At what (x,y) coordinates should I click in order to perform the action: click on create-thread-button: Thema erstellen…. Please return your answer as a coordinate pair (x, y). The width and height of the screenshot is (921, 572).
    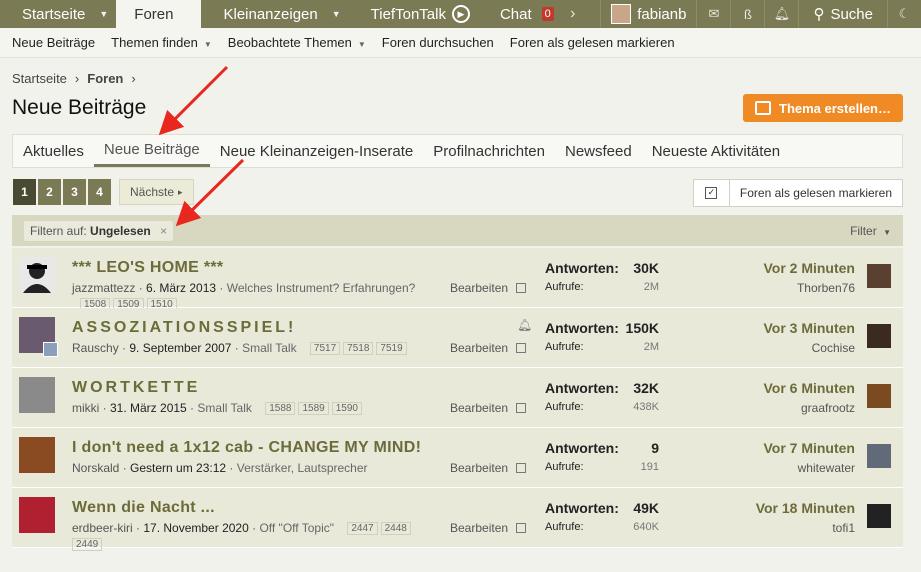
    Looking at the image, I should click on (823, 108).